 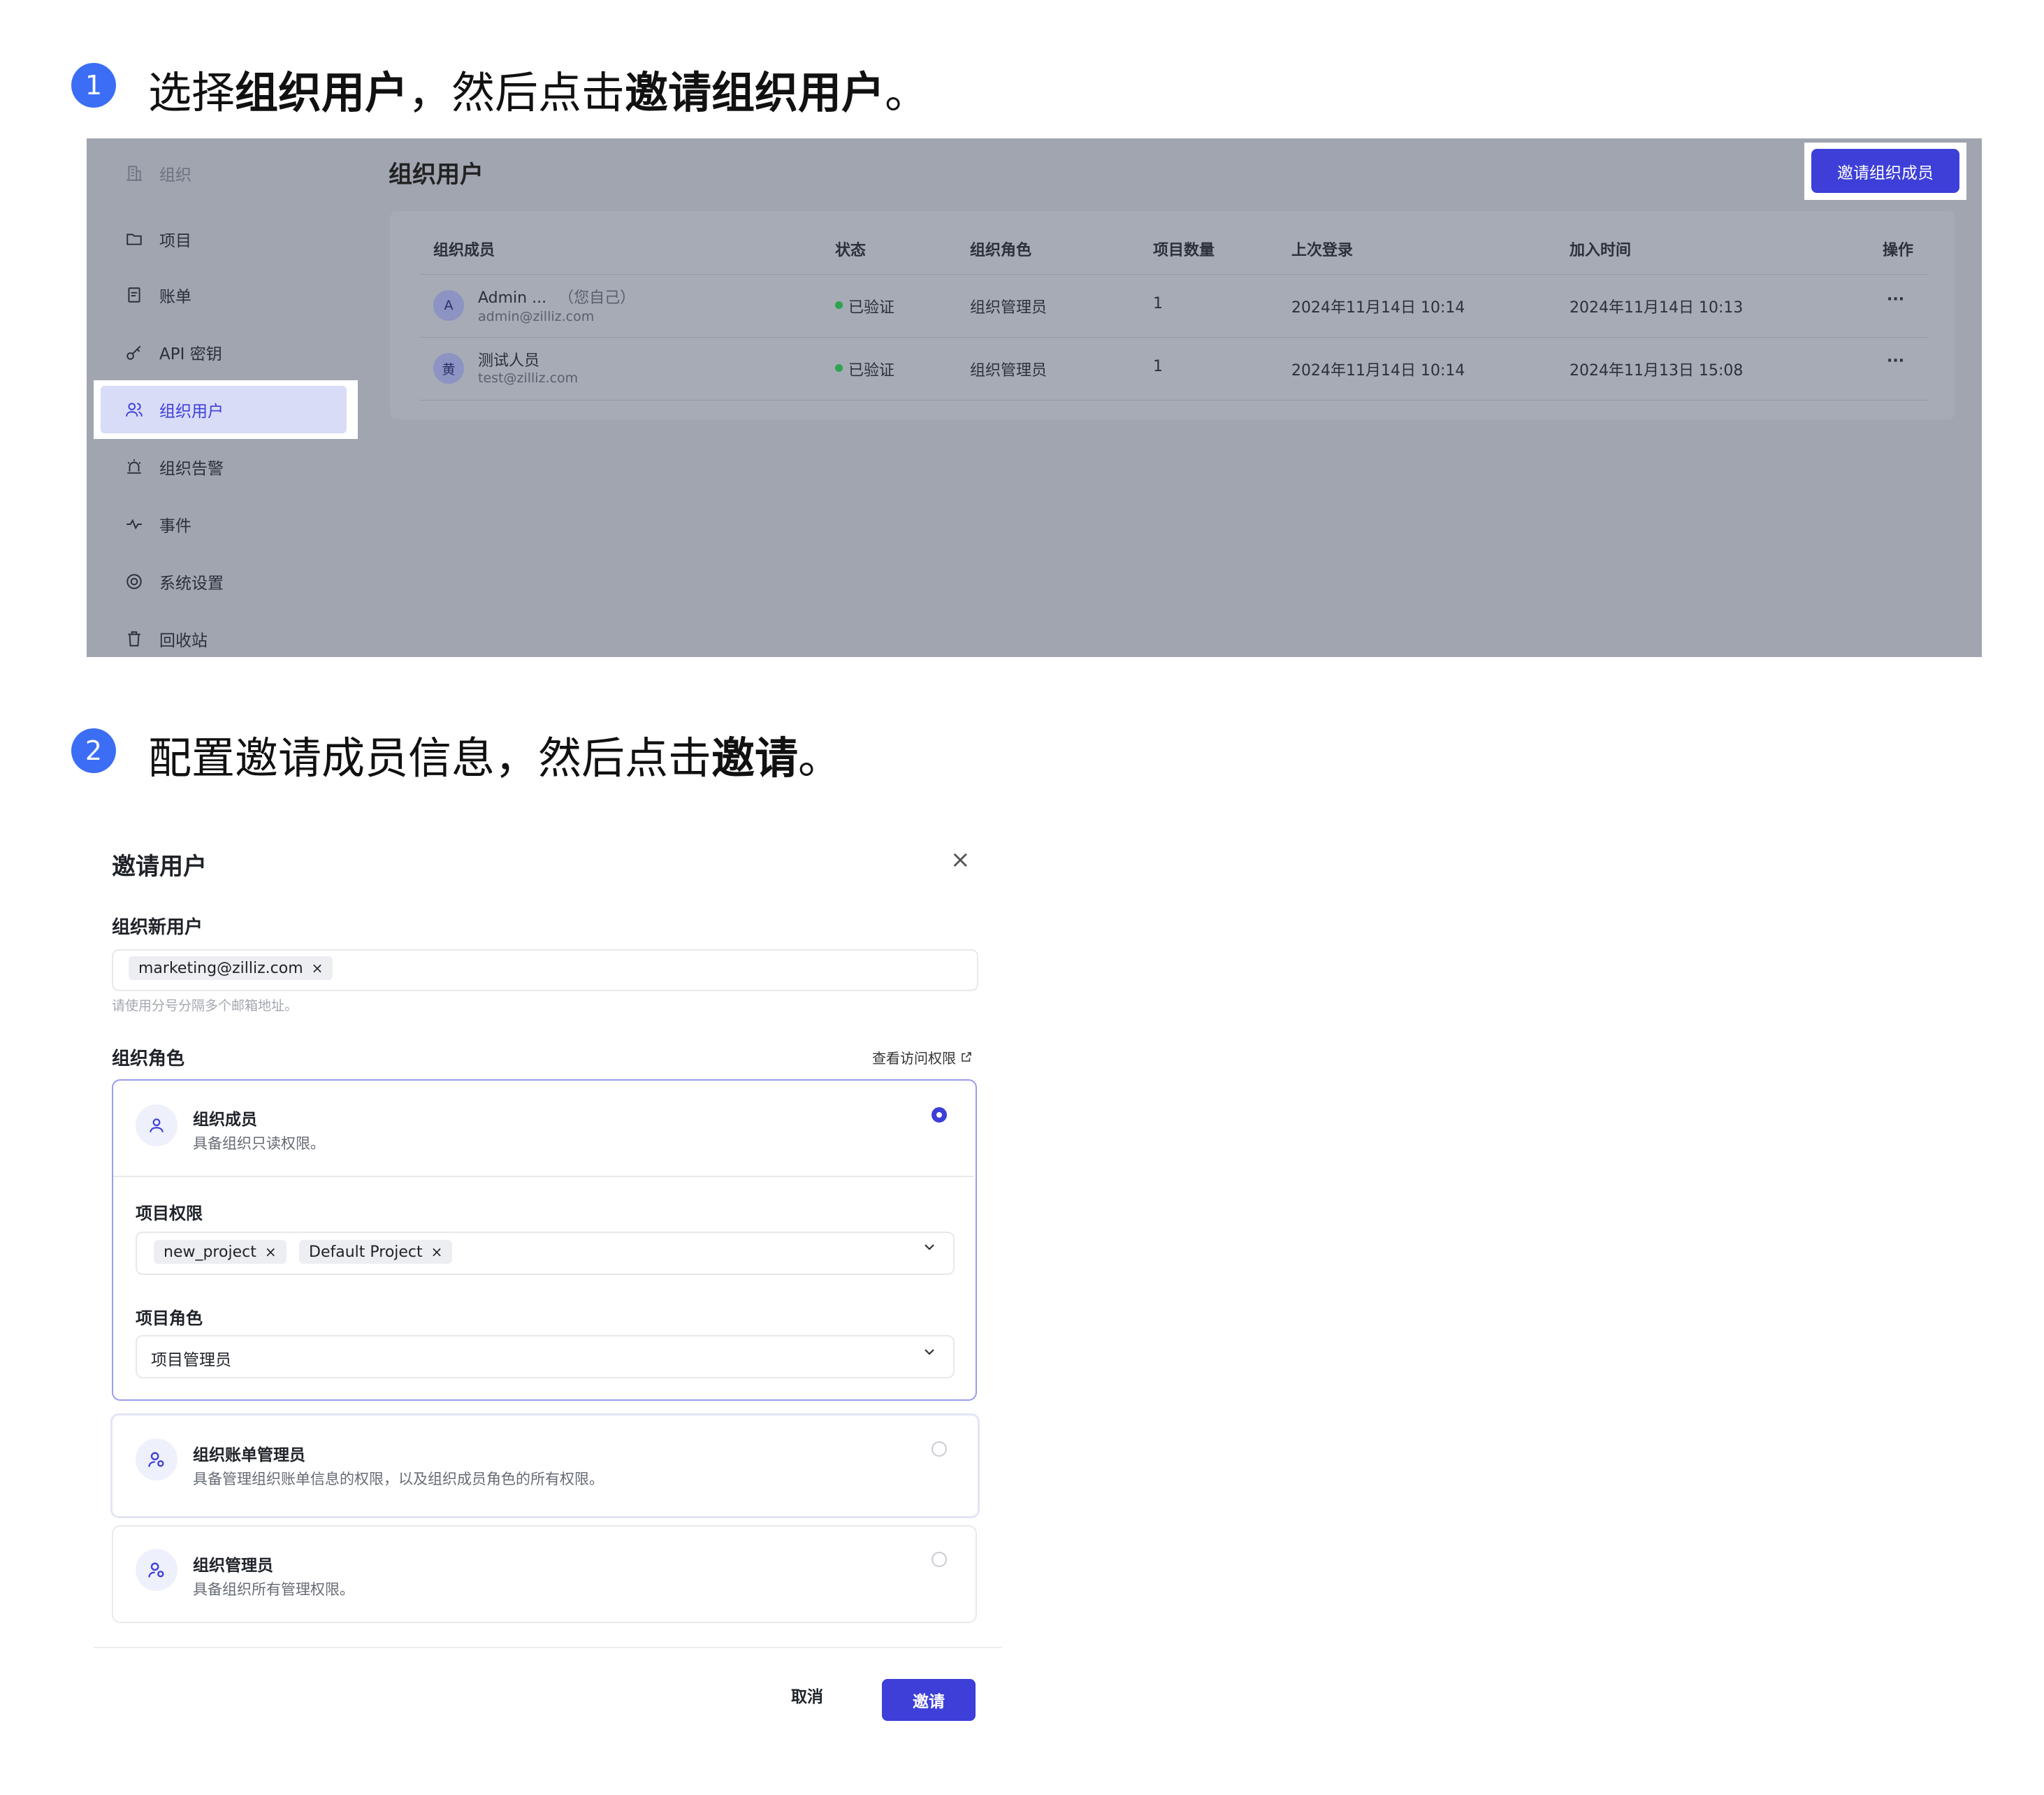 I want to click on user-icon, so click(x=156, y=1125).